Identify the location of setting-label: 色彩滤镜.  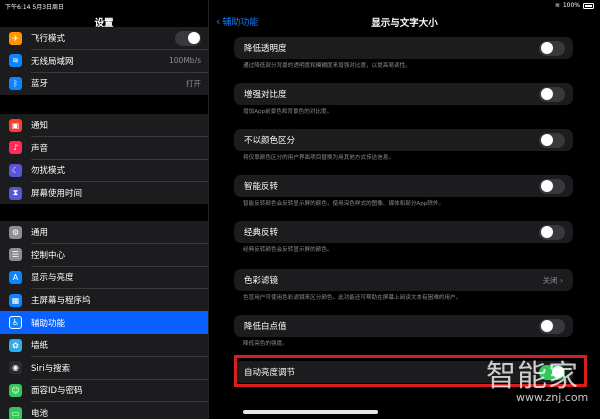
(261, 281).